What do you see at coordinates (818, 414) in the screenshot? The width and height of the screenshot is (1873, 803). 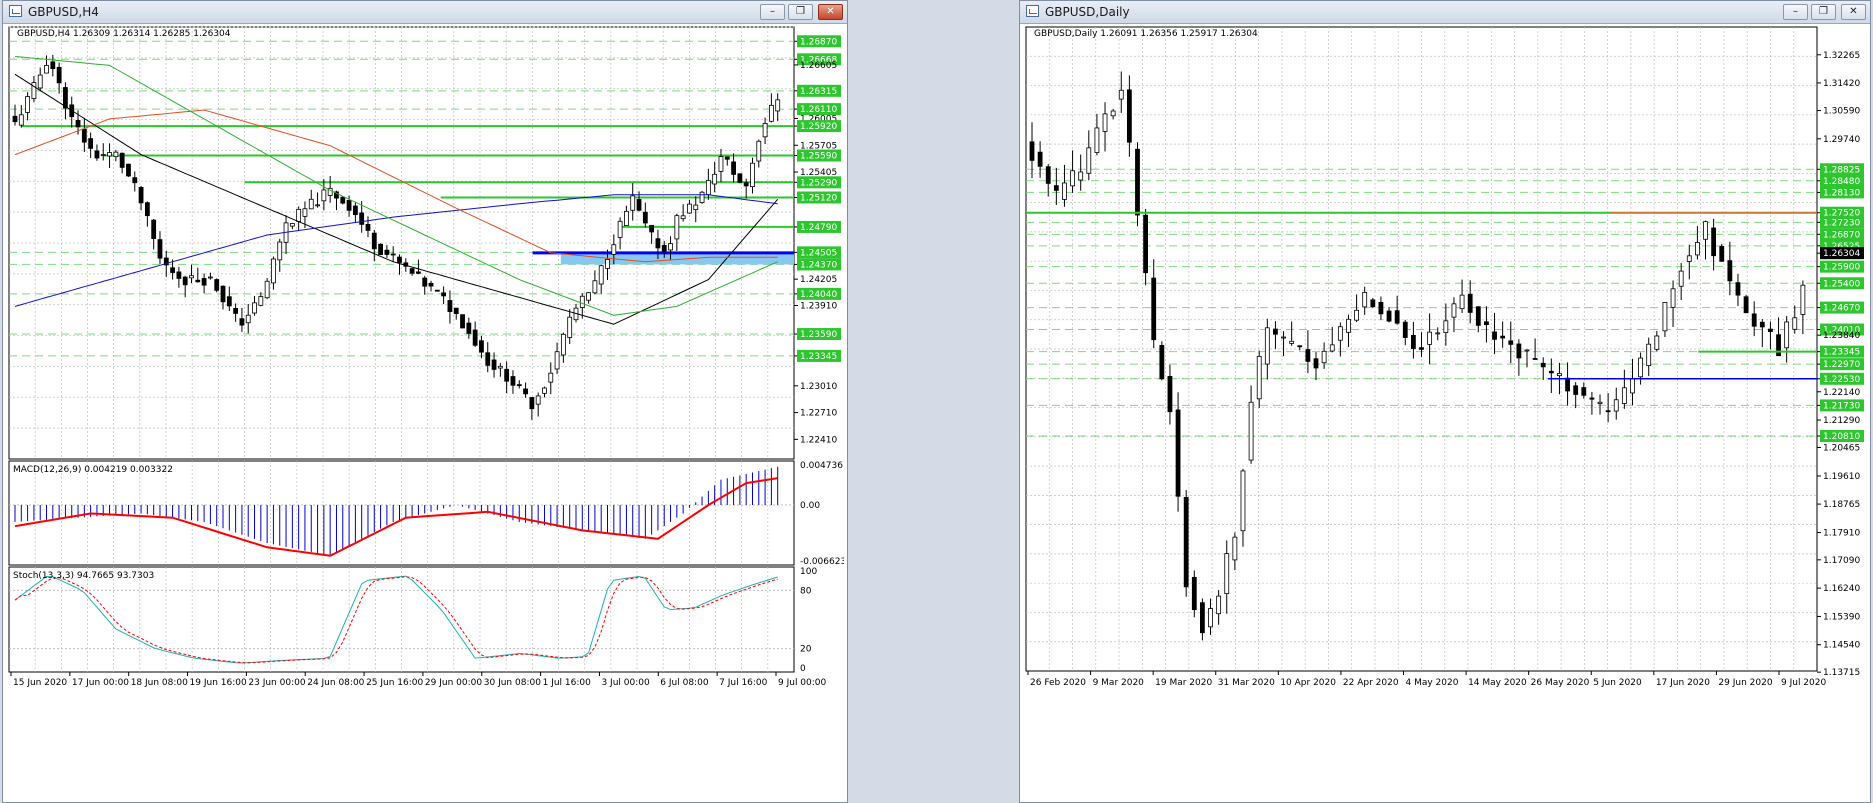 I see `y-tick-label: 1.22710` at bounding box center [818, 414].